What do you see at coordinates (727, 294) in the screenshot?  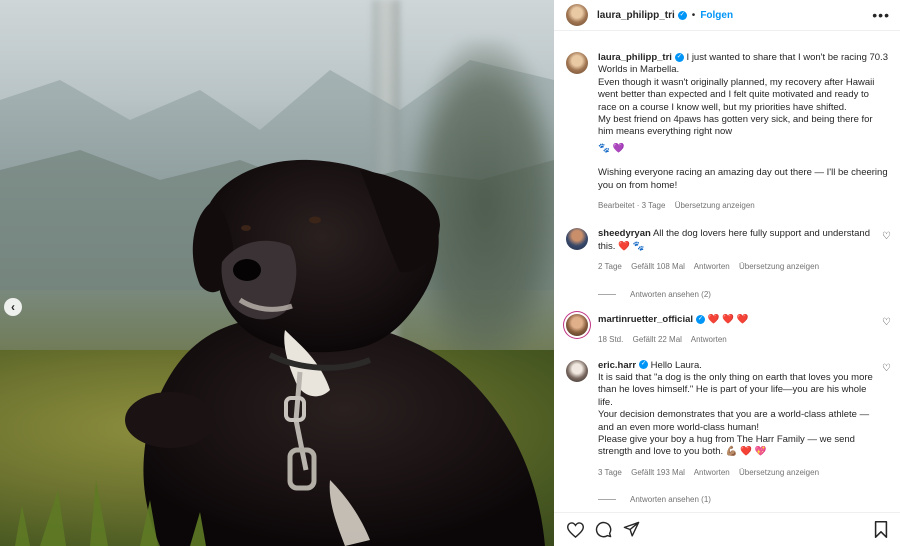 I see `view-replies-button: Antworten ansehen (2)` at bounding box center [727, 294].